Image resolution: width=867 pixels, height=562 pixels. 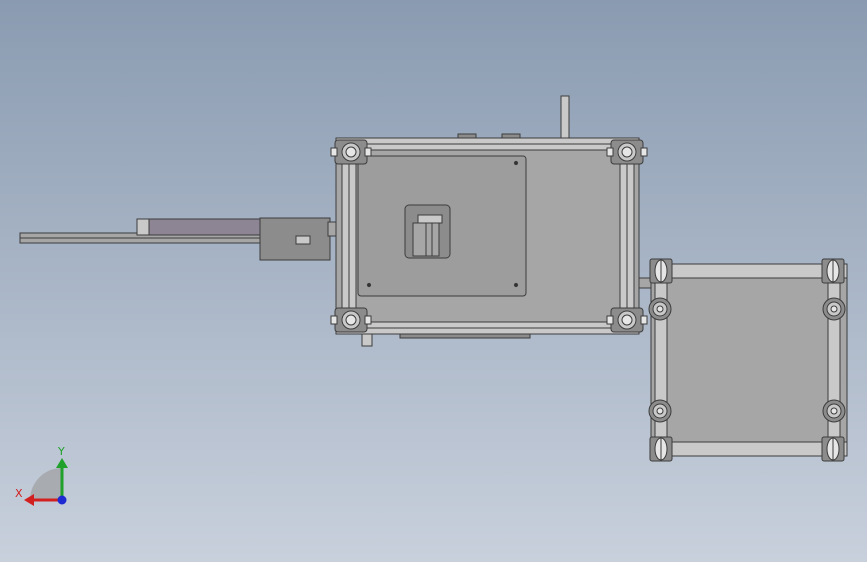 What do you see at coordinates (61, 451) in the screenshot?
I see `triad-y-label: Y` at bounding box center [61, 451].